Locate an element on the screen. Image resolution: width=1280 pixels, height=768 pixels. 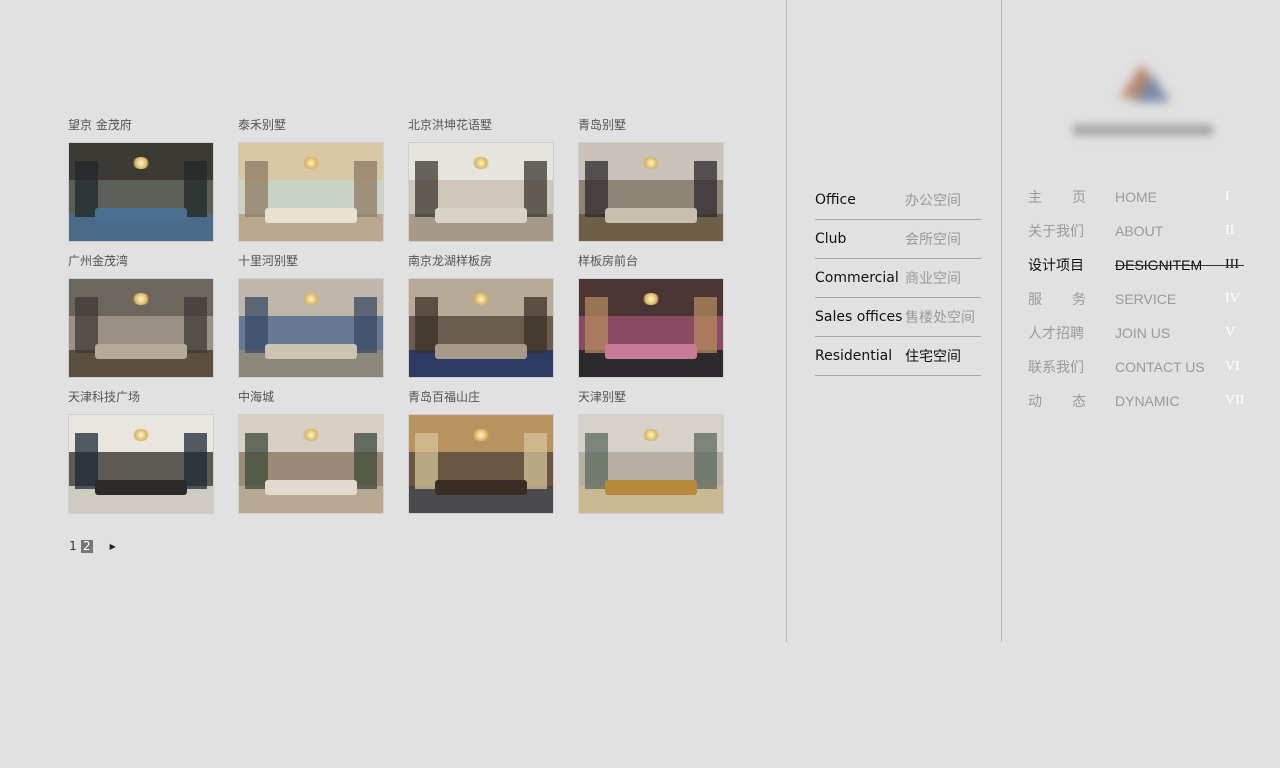
nav-label-zh: 主页 is located at coordinates (1057, 198).